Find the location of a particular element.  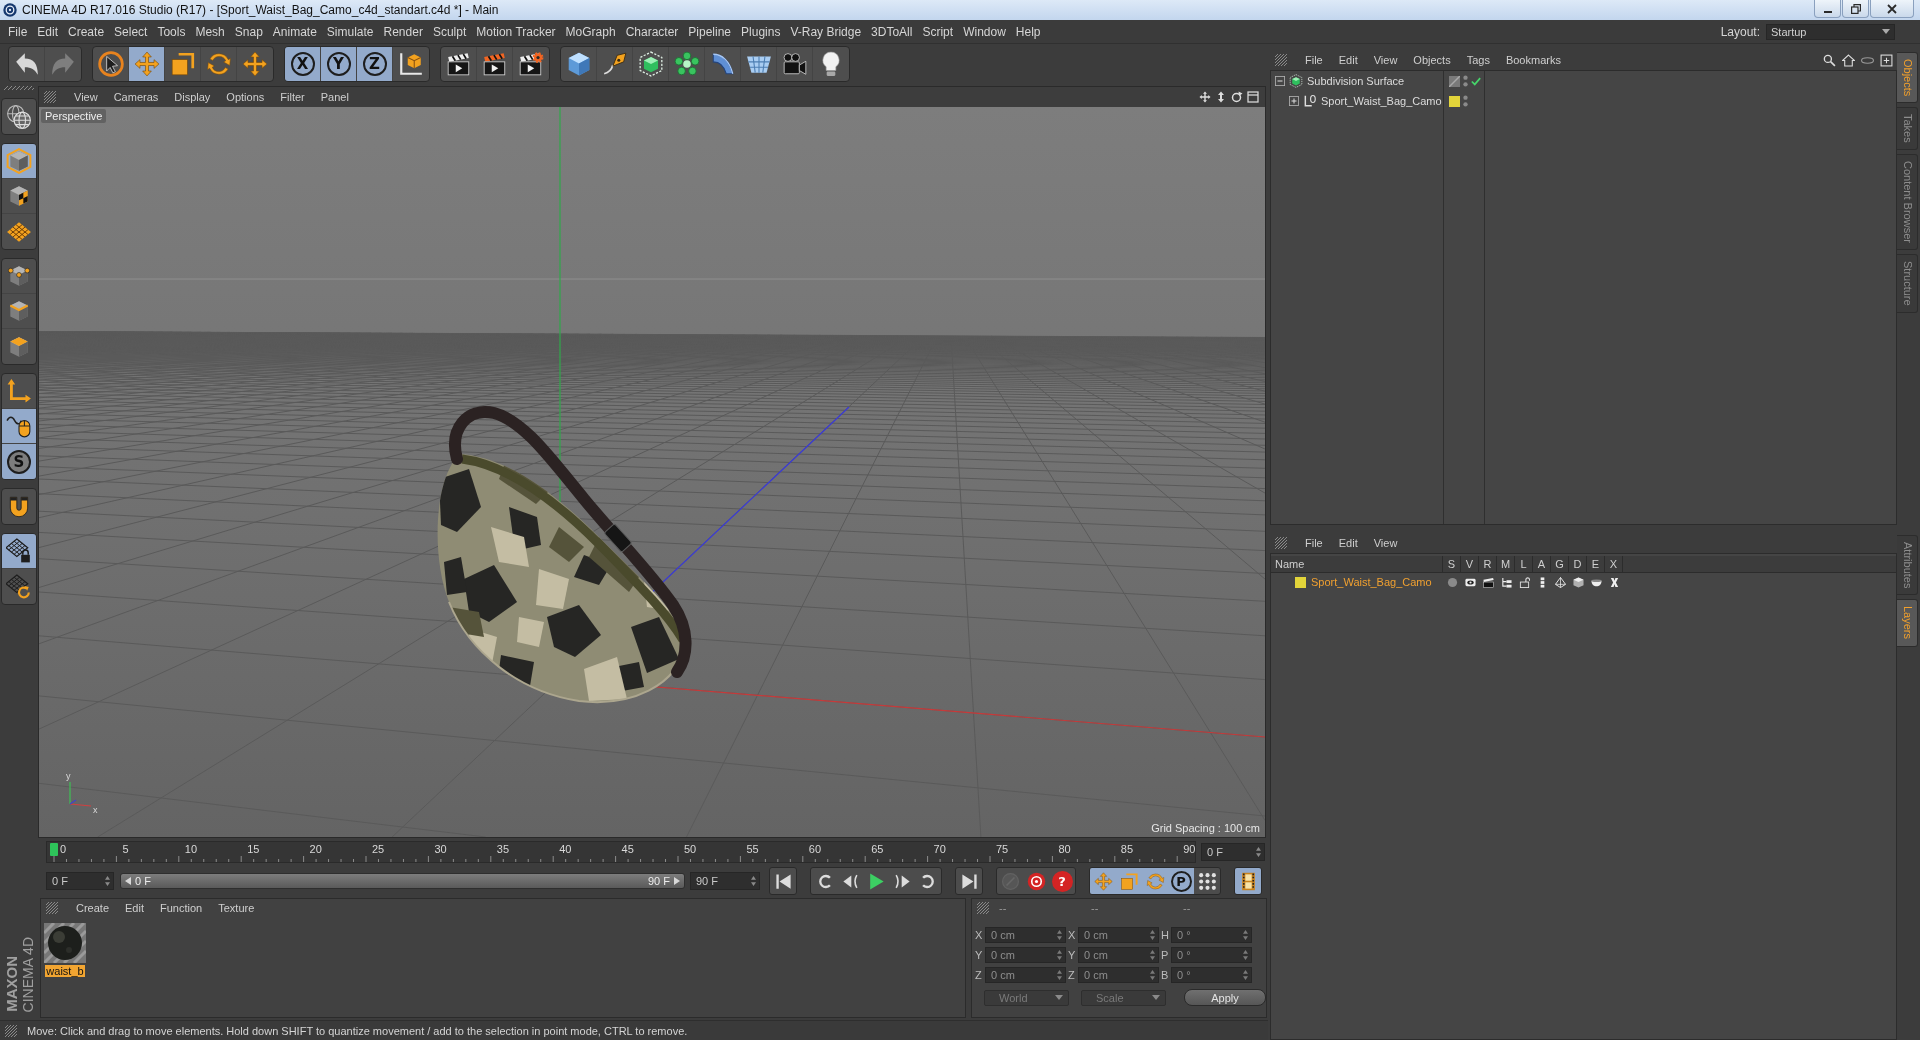

panel-tab: Takes is located at coordinates (1907, 129).